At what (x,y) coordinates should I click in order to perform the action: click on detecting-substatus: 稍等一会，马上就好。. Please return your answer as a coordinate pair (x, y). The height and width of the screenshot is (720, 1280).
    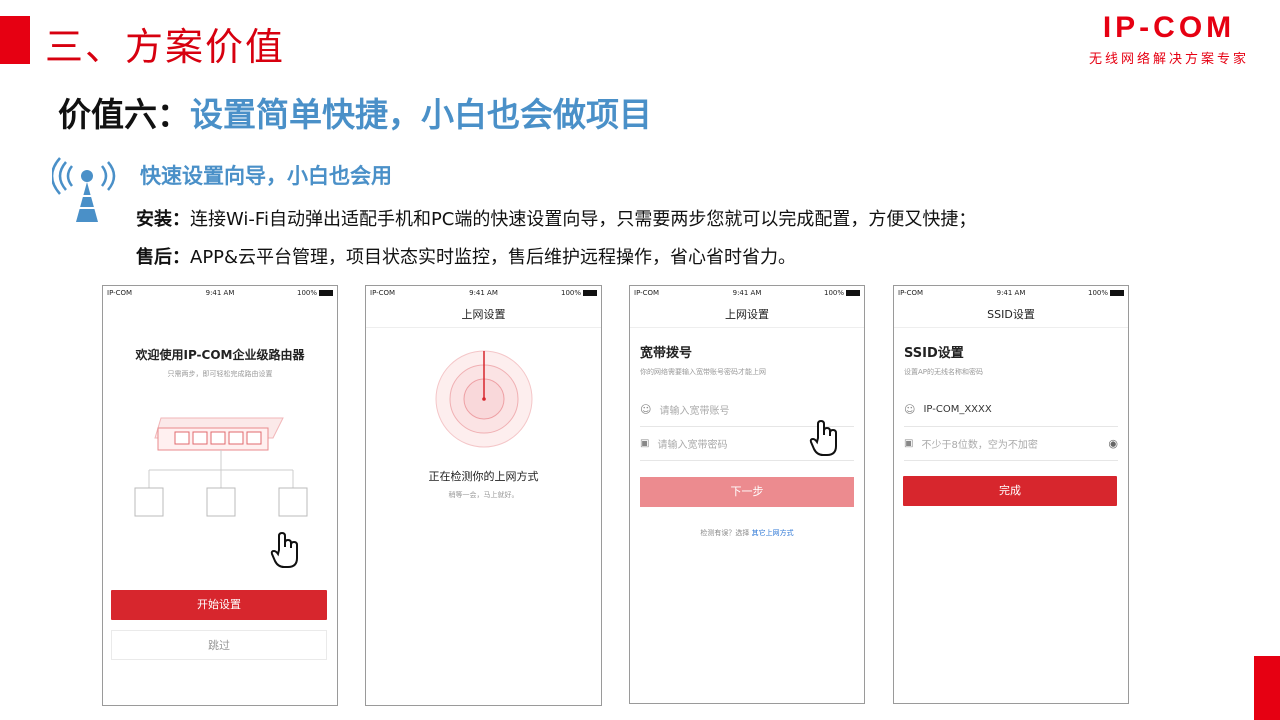
    Looking at the image, I should click on (483, 495).